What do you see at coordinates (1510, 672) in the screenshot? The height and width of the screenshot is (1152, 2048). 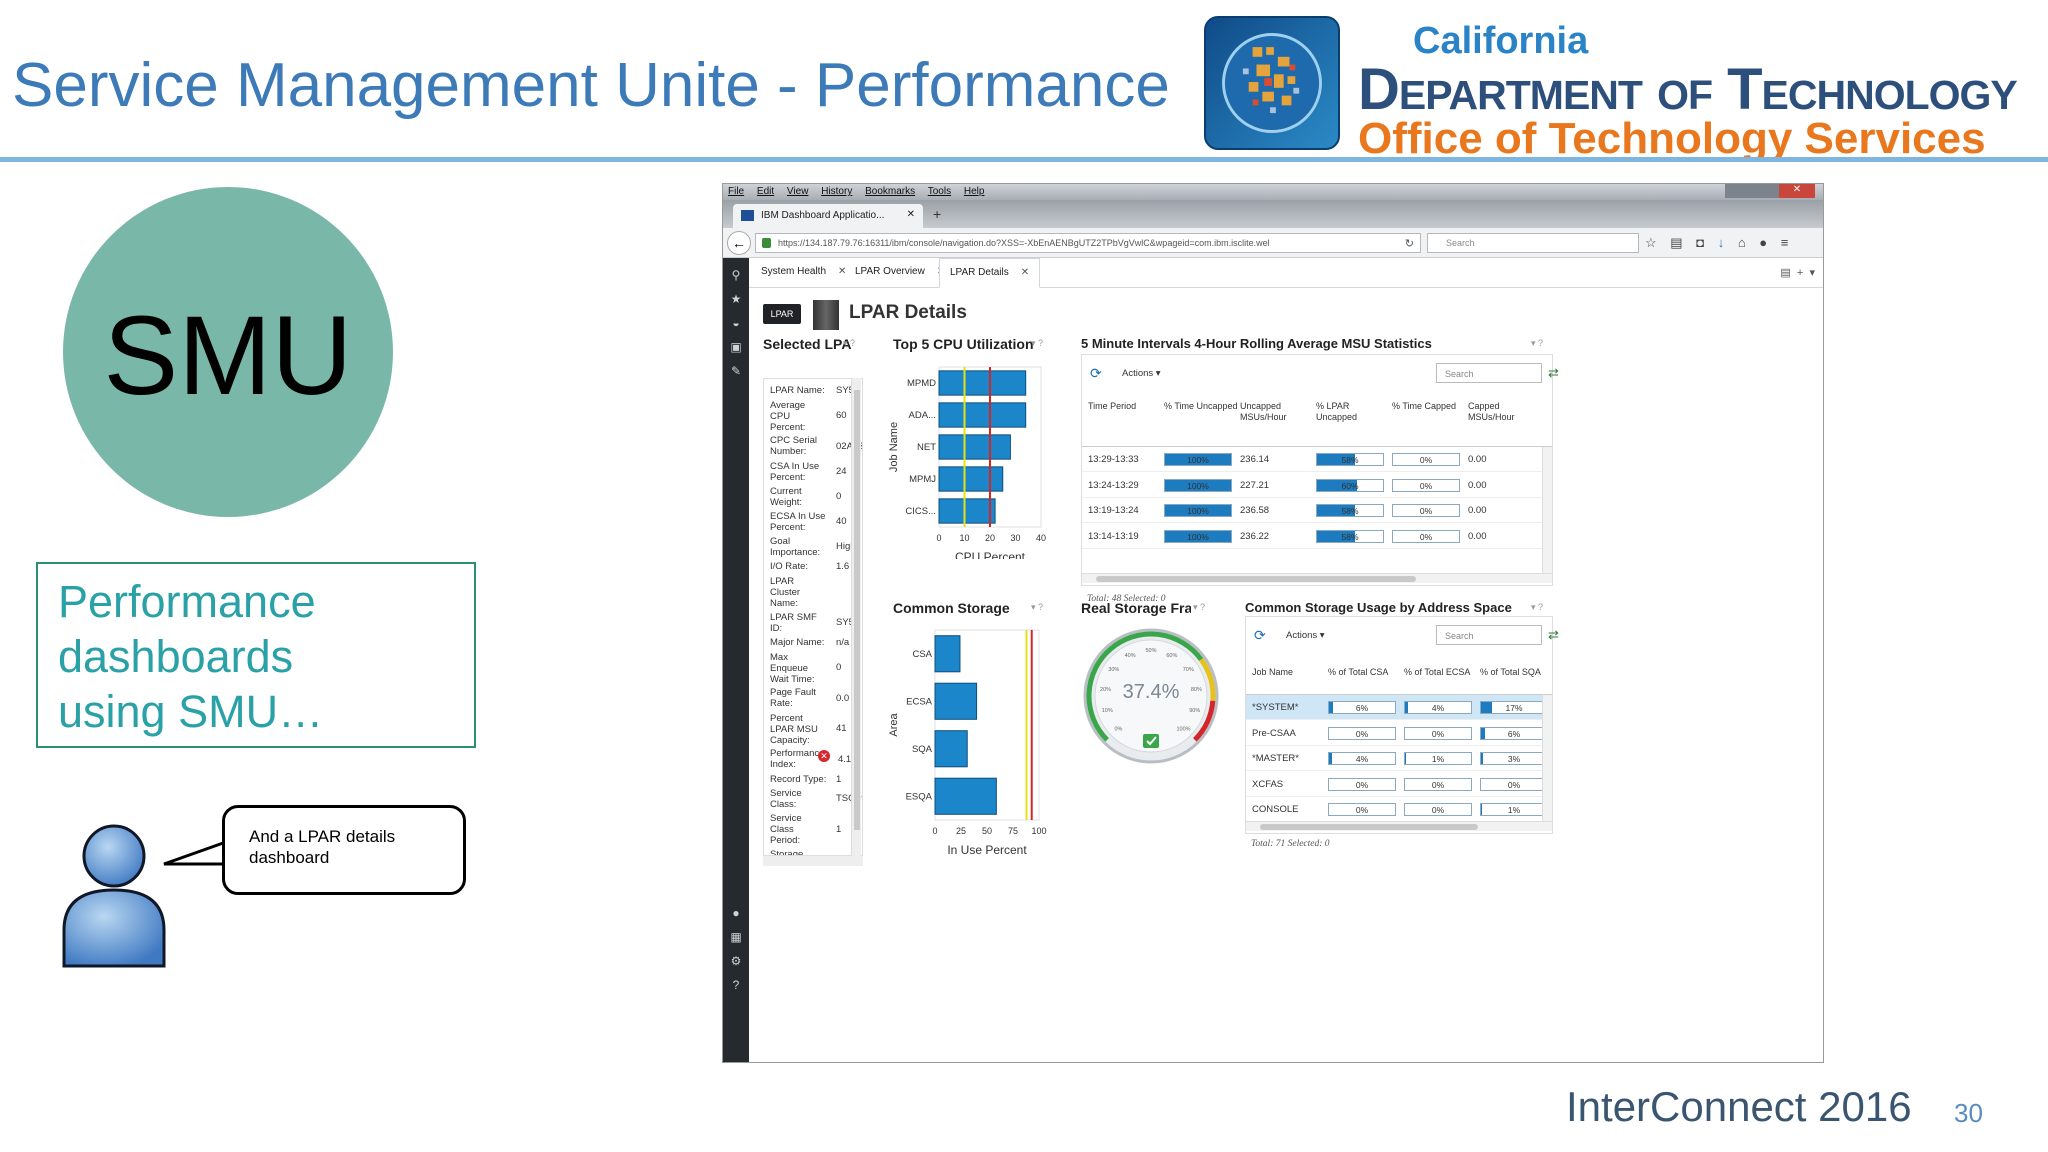 I see `column-header: % of Total SQA` at bounding box center [1510, 672].